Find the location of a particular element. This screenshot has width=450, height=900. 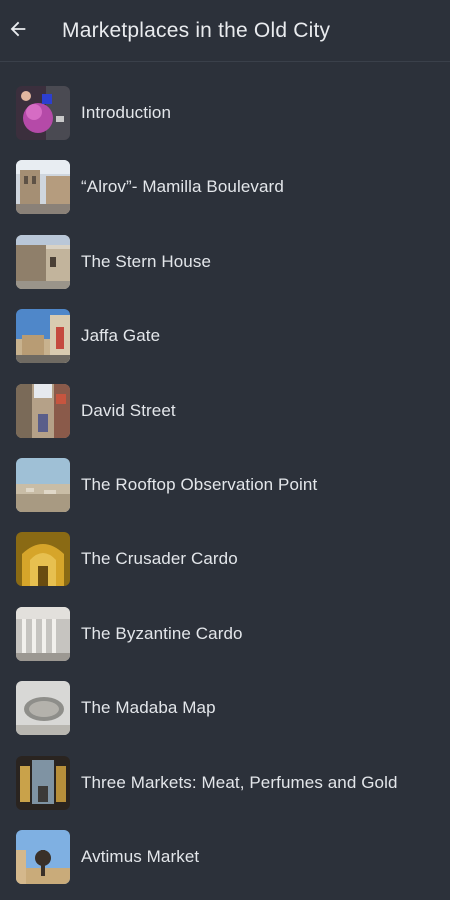

item-label: The Madaba Map is located at coordinates (148, 708).